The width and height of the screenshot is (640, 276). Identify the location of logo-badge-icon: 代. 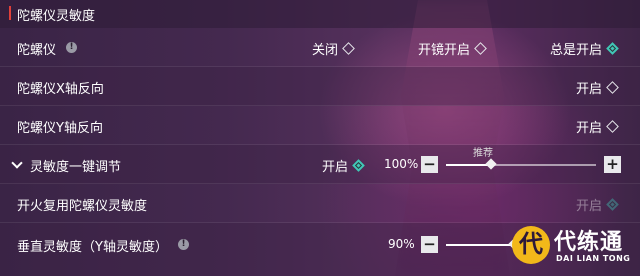
(531, 245).